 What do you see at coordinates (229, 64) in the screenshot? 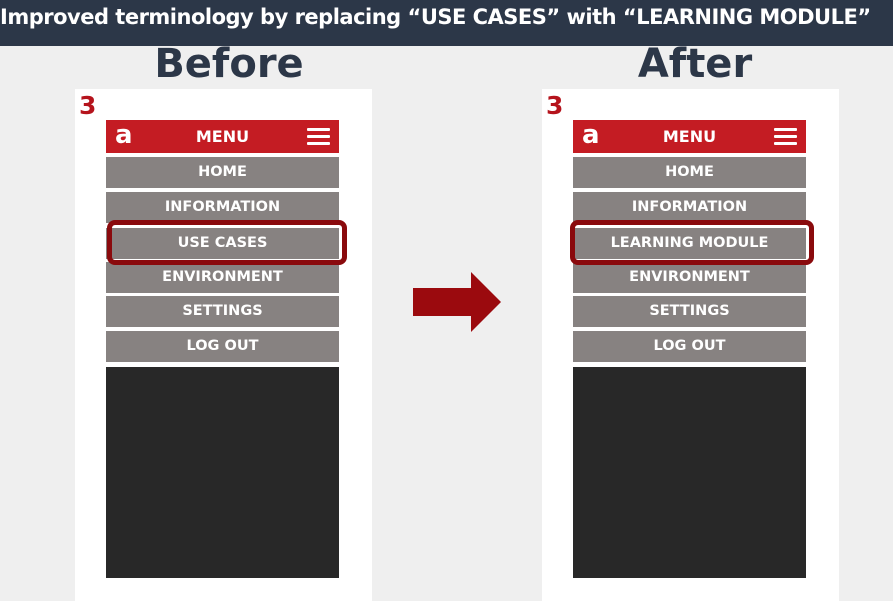
I see `before-heading: Before` at bounding box center [229, 64].